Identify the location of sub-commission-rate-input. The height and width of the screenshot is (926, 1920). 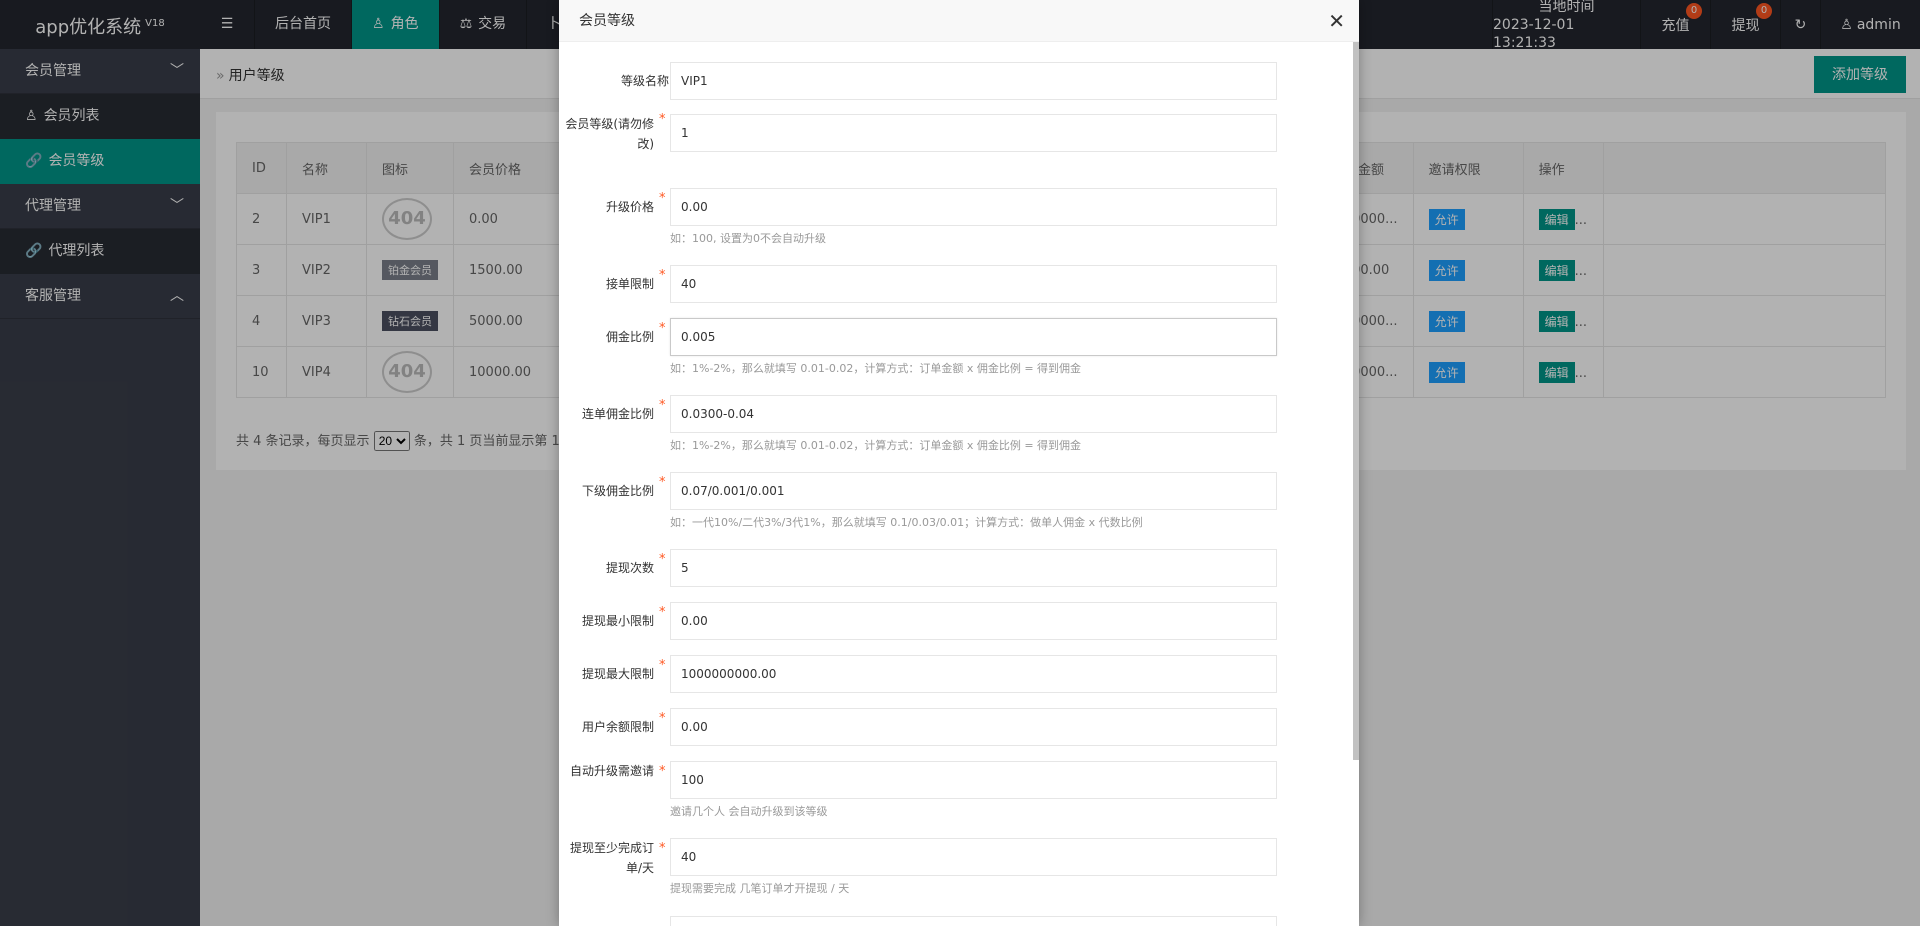
(973, 491).